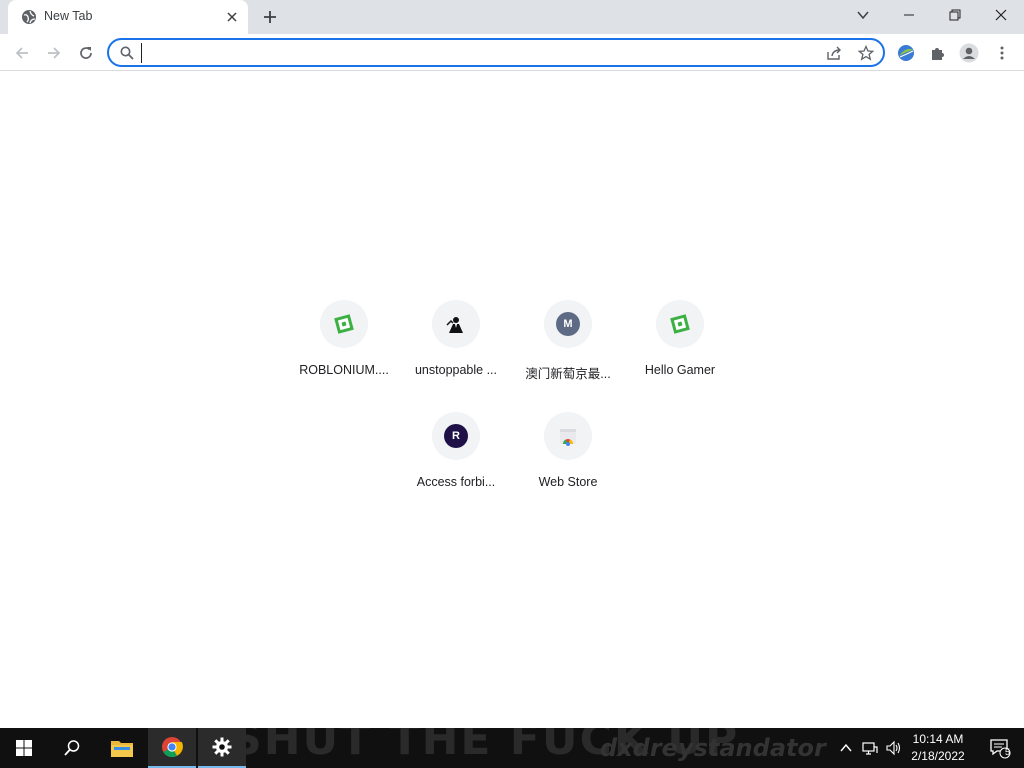 This screenshot has width=1024, height=768. Describe the element at coordinates (846, 748) in the screenshot. I see `chevron-up-icon` at that location.